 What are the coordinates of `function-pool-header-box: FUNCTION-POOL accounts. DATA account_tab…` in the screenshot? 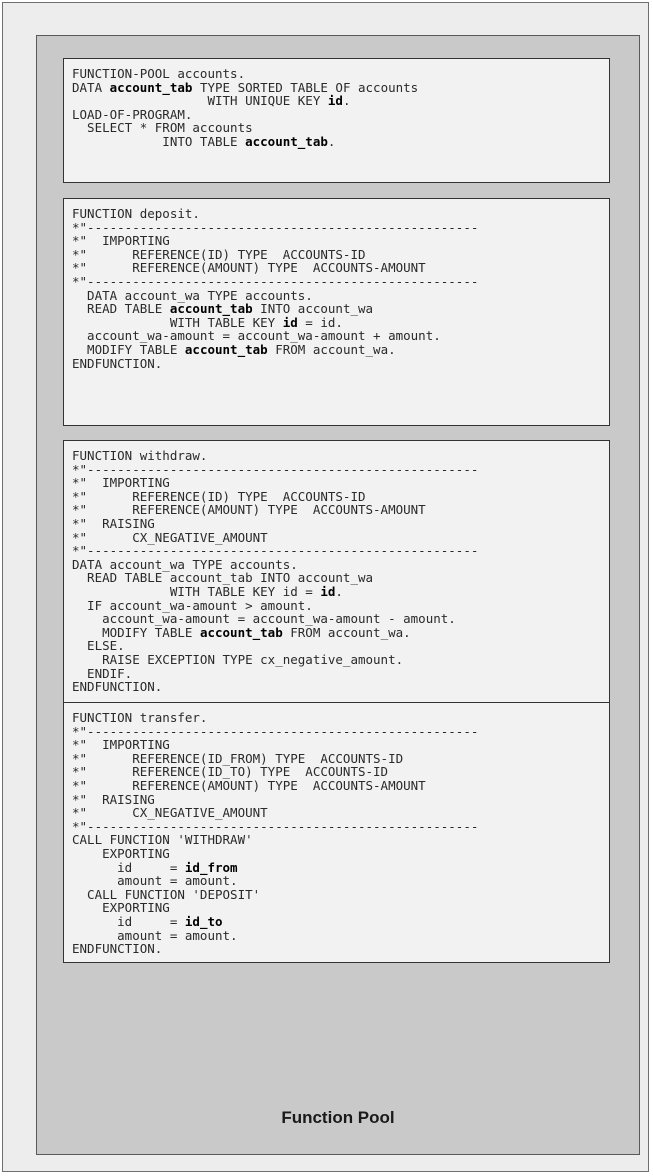 It's located at (336, 120).